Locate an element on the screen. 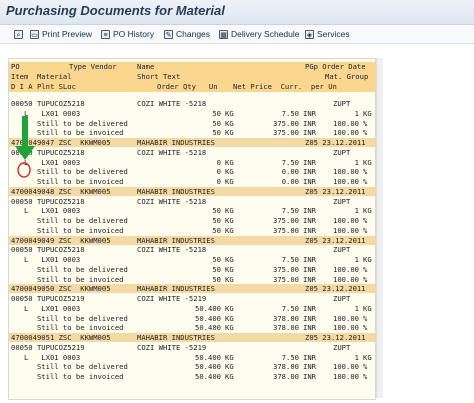  services-label: Services is located at coordinates (333, 34).